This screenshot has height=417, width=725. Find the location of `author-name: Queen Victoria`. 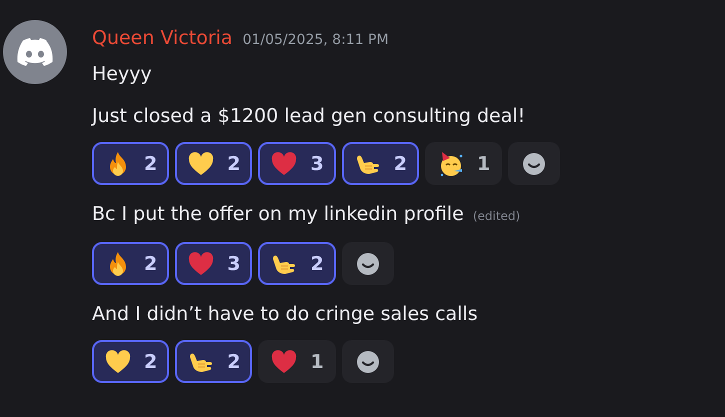

author-name: Queen Victoria is located at coordinates (162, 38).